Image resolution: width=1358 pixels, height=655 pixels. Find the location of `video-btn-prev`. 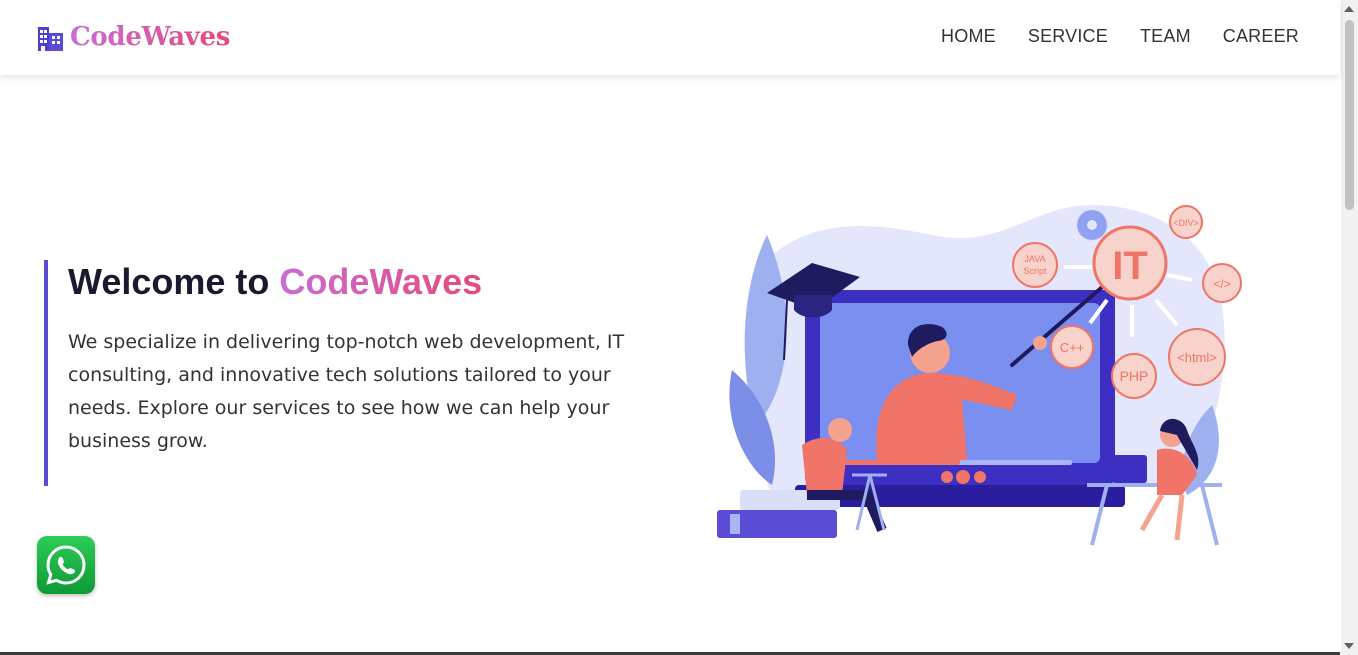

video-btn-prev is located at coordinates (947, 477).